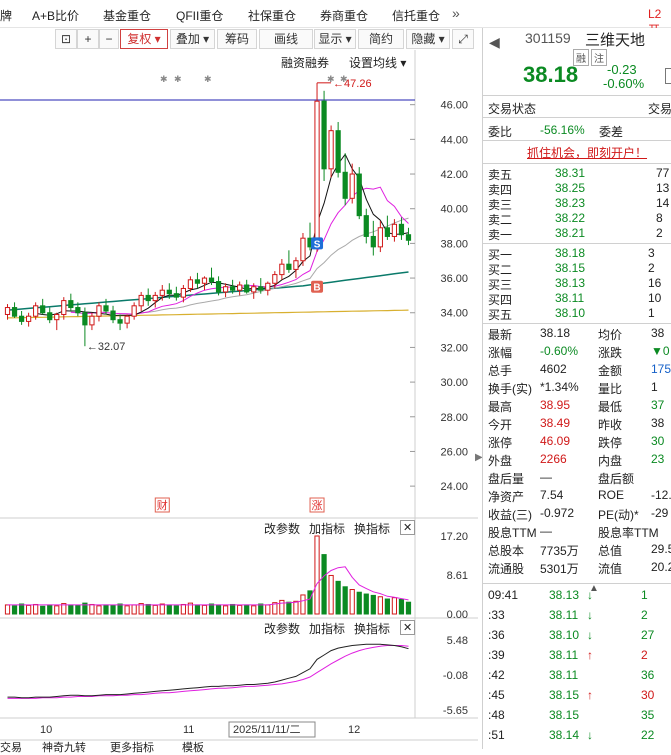  I want to click on ma60-line, so click(208, 291).